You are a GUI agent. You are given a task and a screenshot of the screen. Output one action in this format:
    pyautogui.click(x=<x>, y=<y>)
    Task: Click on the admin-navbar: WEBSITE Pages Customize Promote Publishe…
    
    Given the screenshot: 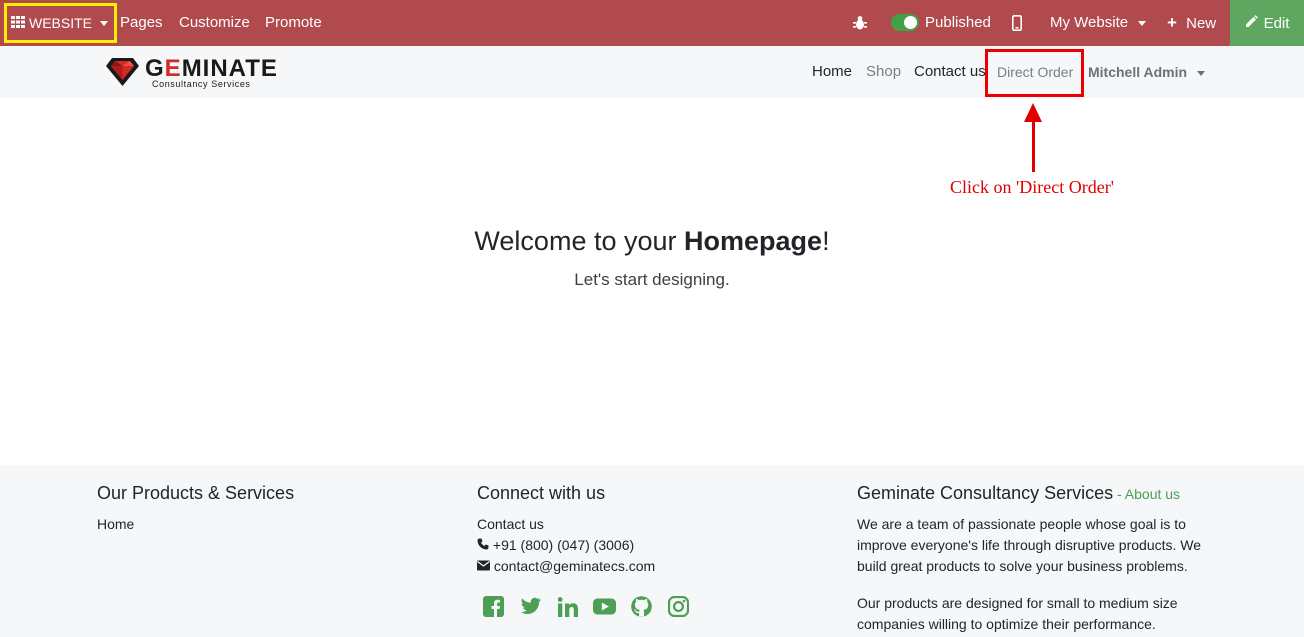 What is the action you would take?
    pyautogui.click(x=652, y=23)
    